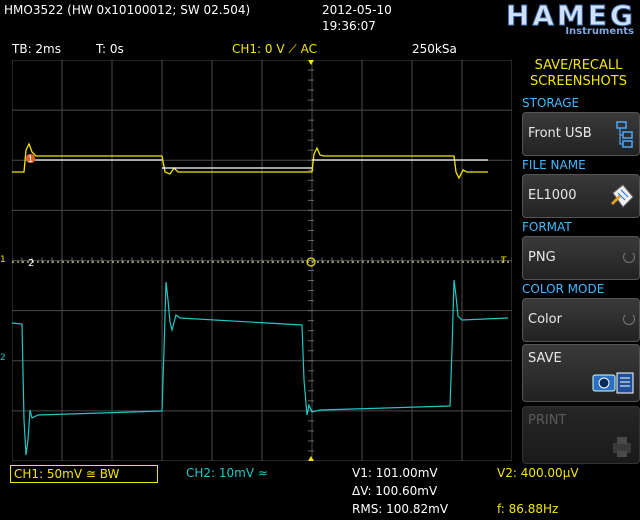 This screenshot has width=640, height=520. I want to click on sample-rate-readout: 250kSa, so click(434, 49).